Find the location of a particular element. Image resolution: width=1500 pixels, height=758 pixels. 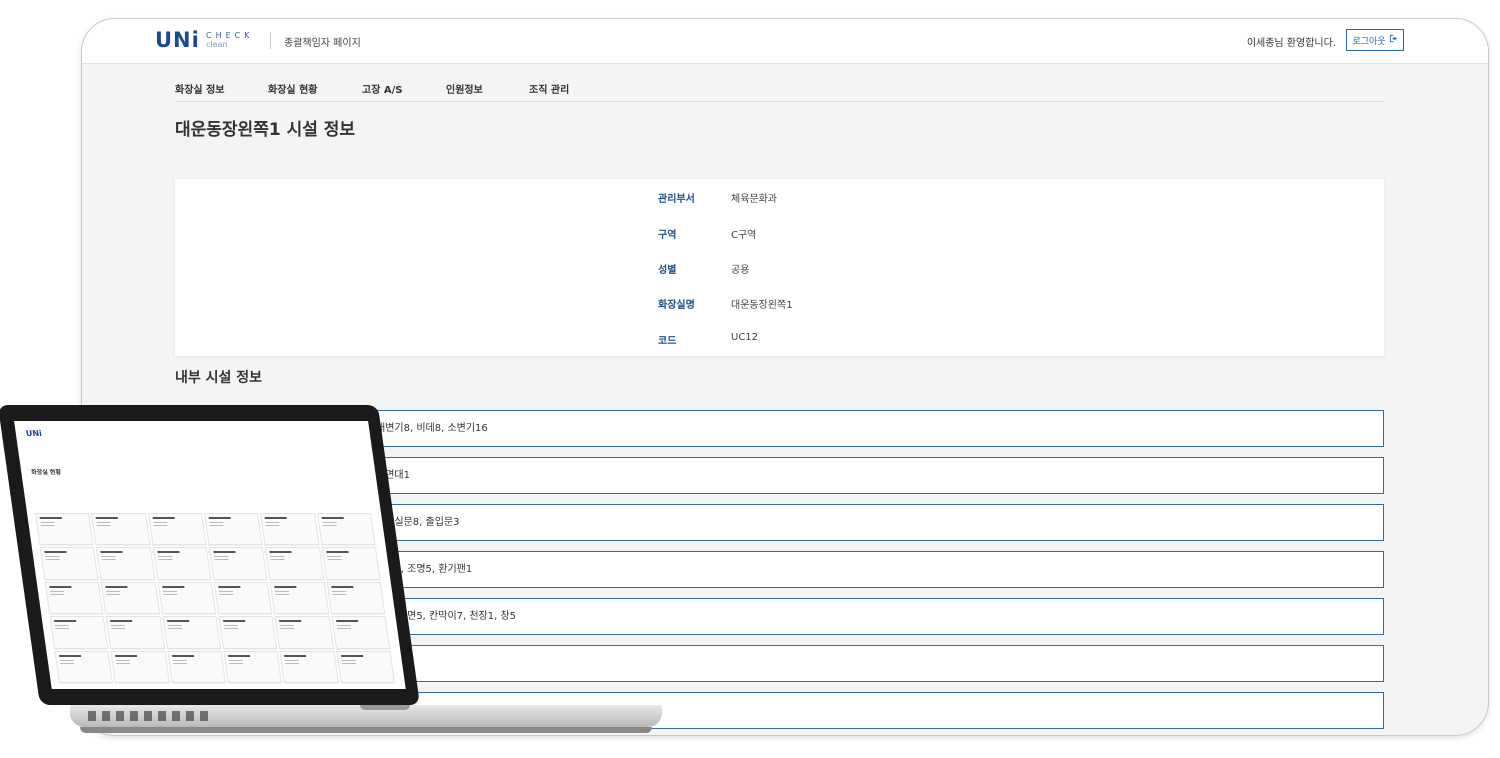

laptop-base is located at coordinates (366, 716).